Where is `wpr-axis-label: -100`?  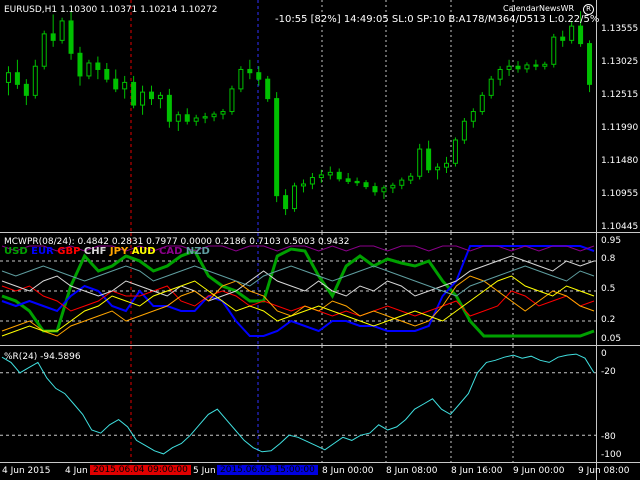
wpr-axis-label: -100 is located at coordinates (611, 455).